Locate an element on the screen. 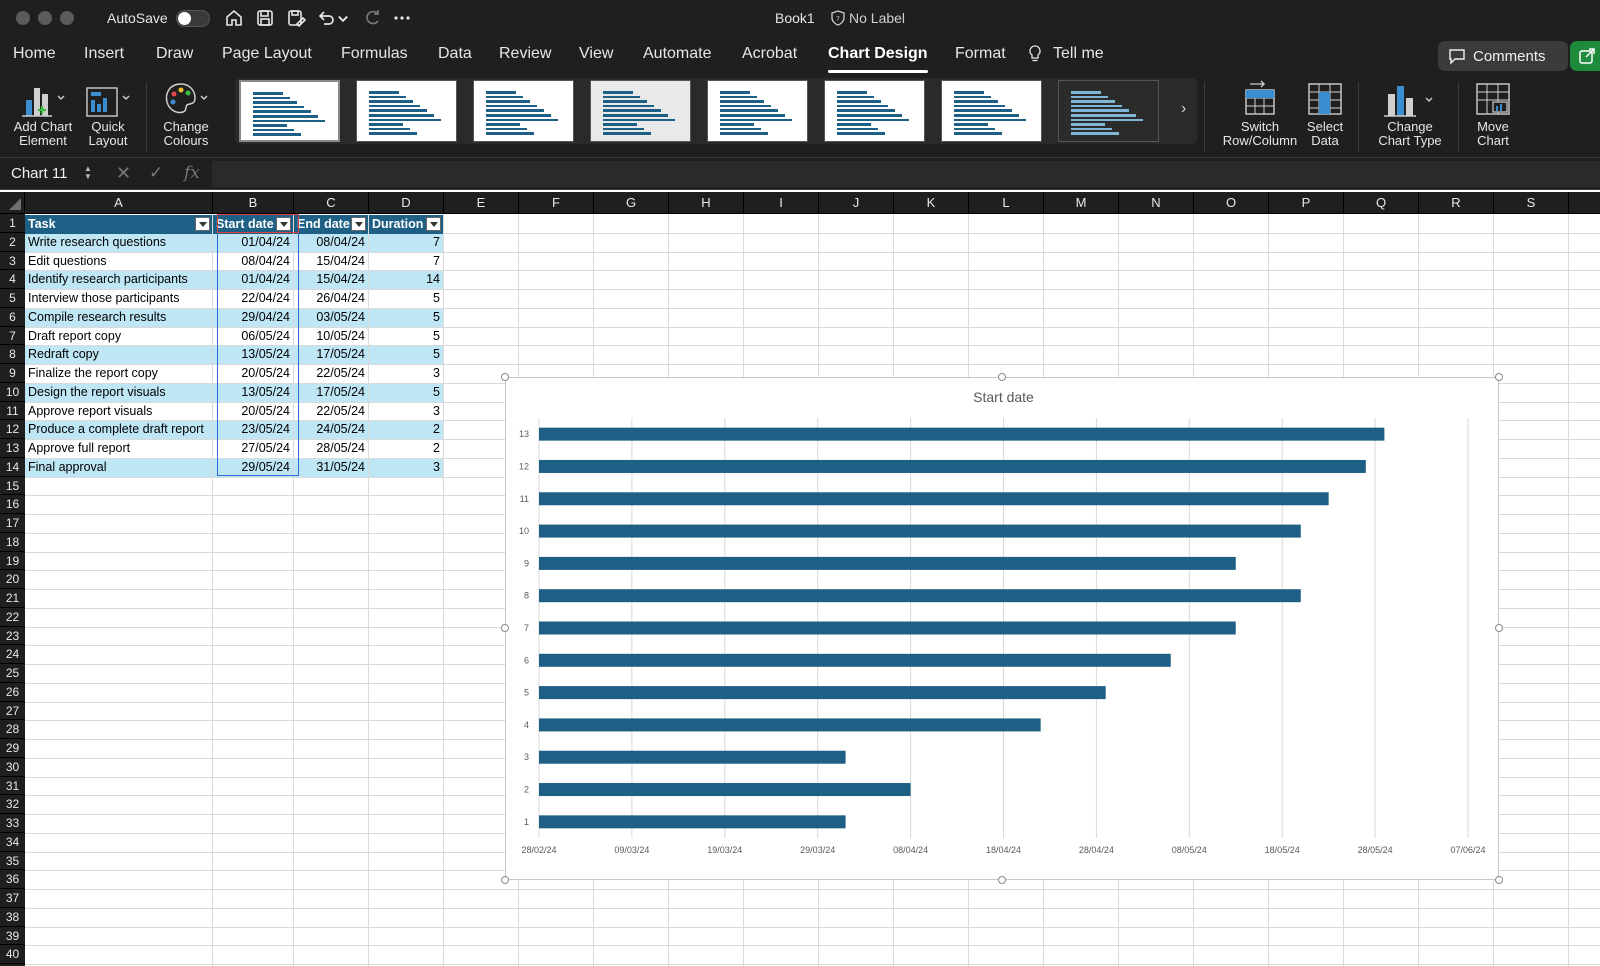 Image resolution: width=1600 pixels, height=966 pixels. row-header-21: 21 is located at coordinates (12, 598).